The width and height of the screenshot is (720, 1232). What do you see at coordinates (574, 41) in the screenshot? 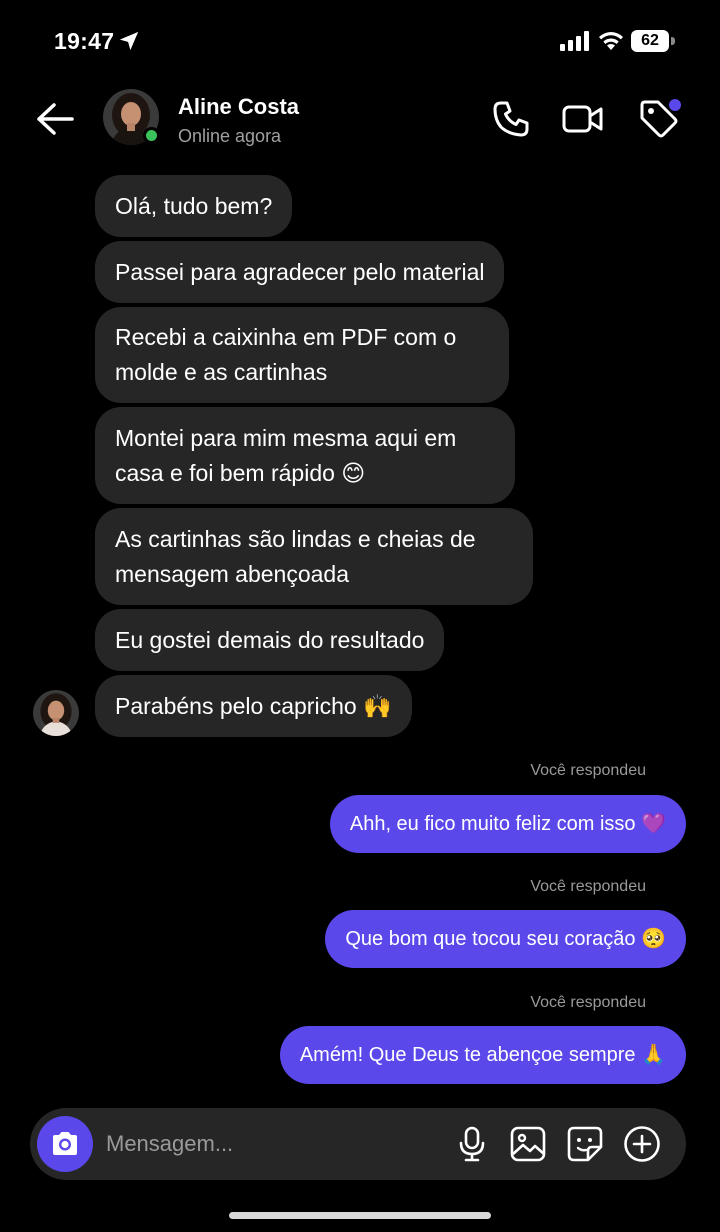
I see `cellular-signal-icon` at bounding box center [574, 41].